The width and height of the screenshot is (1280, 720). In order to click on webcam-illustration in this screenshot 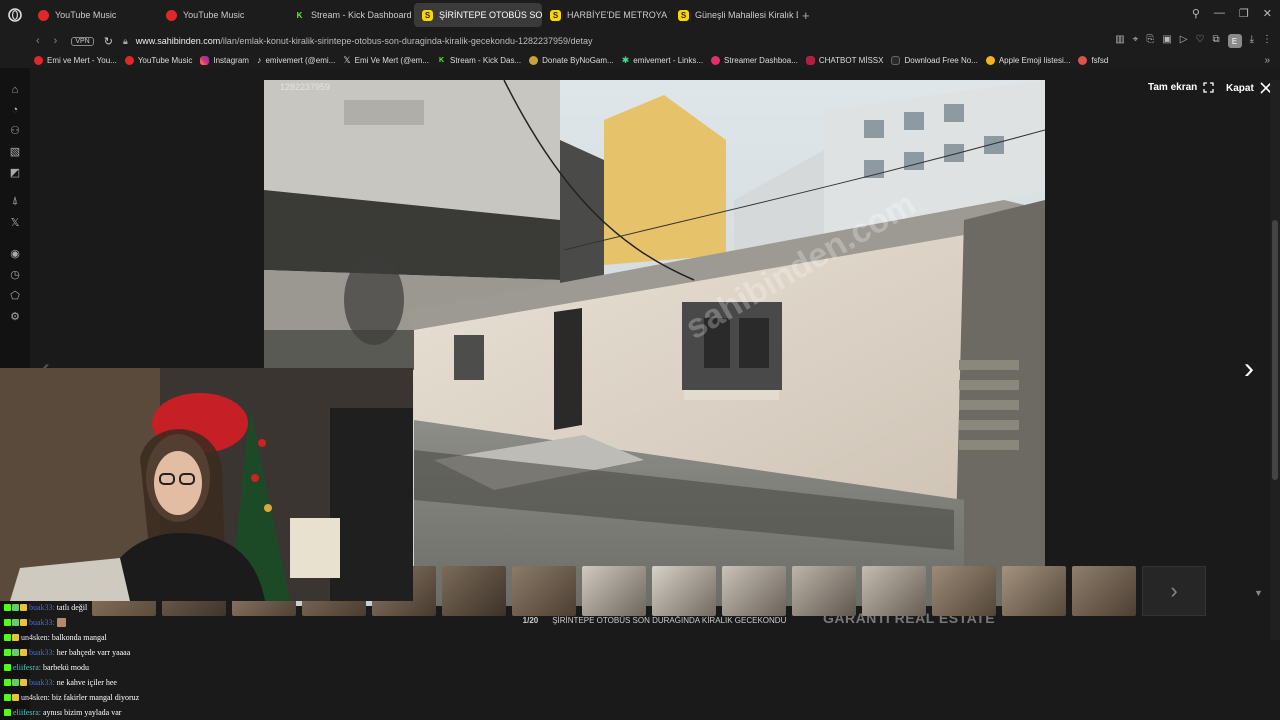, I will do `click(206, 484)`.